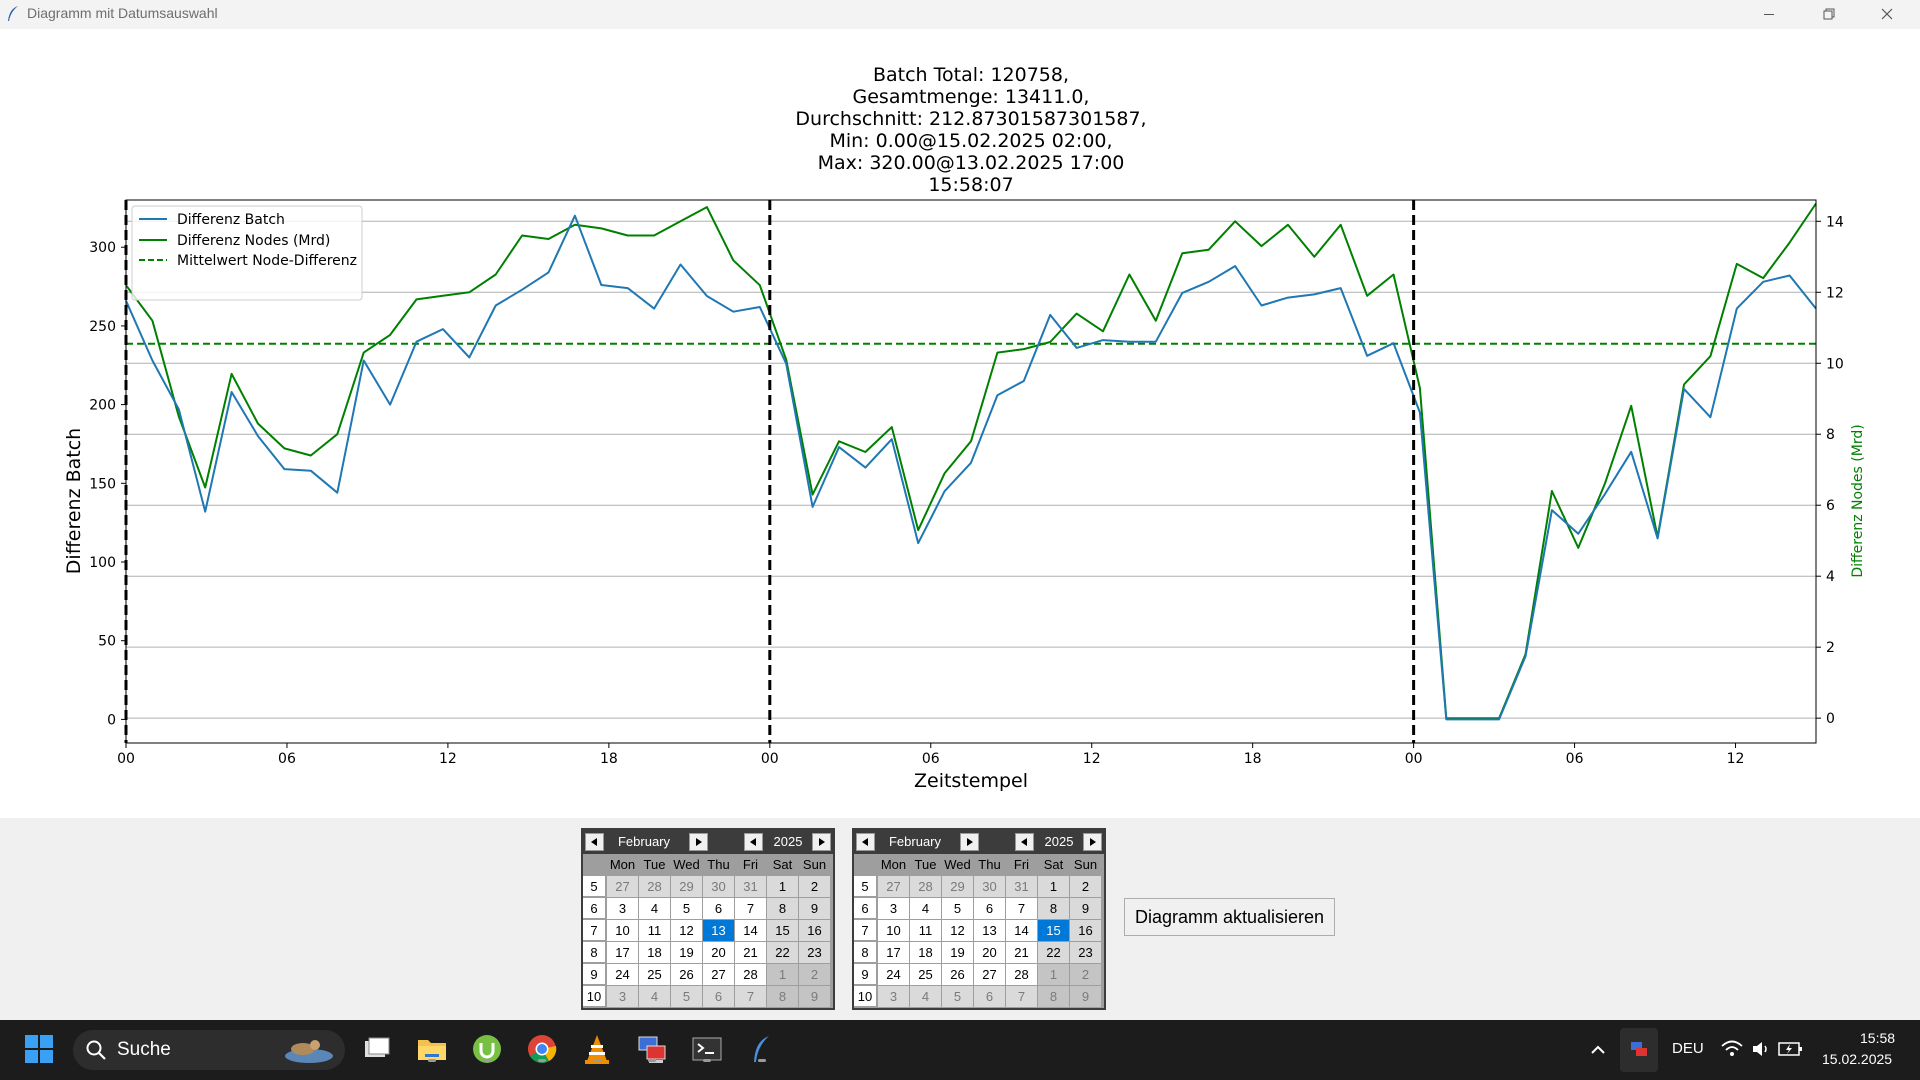  Describe the element at coordinates (1769, 14) in the screenshot. I see `minimize-button` at that location.